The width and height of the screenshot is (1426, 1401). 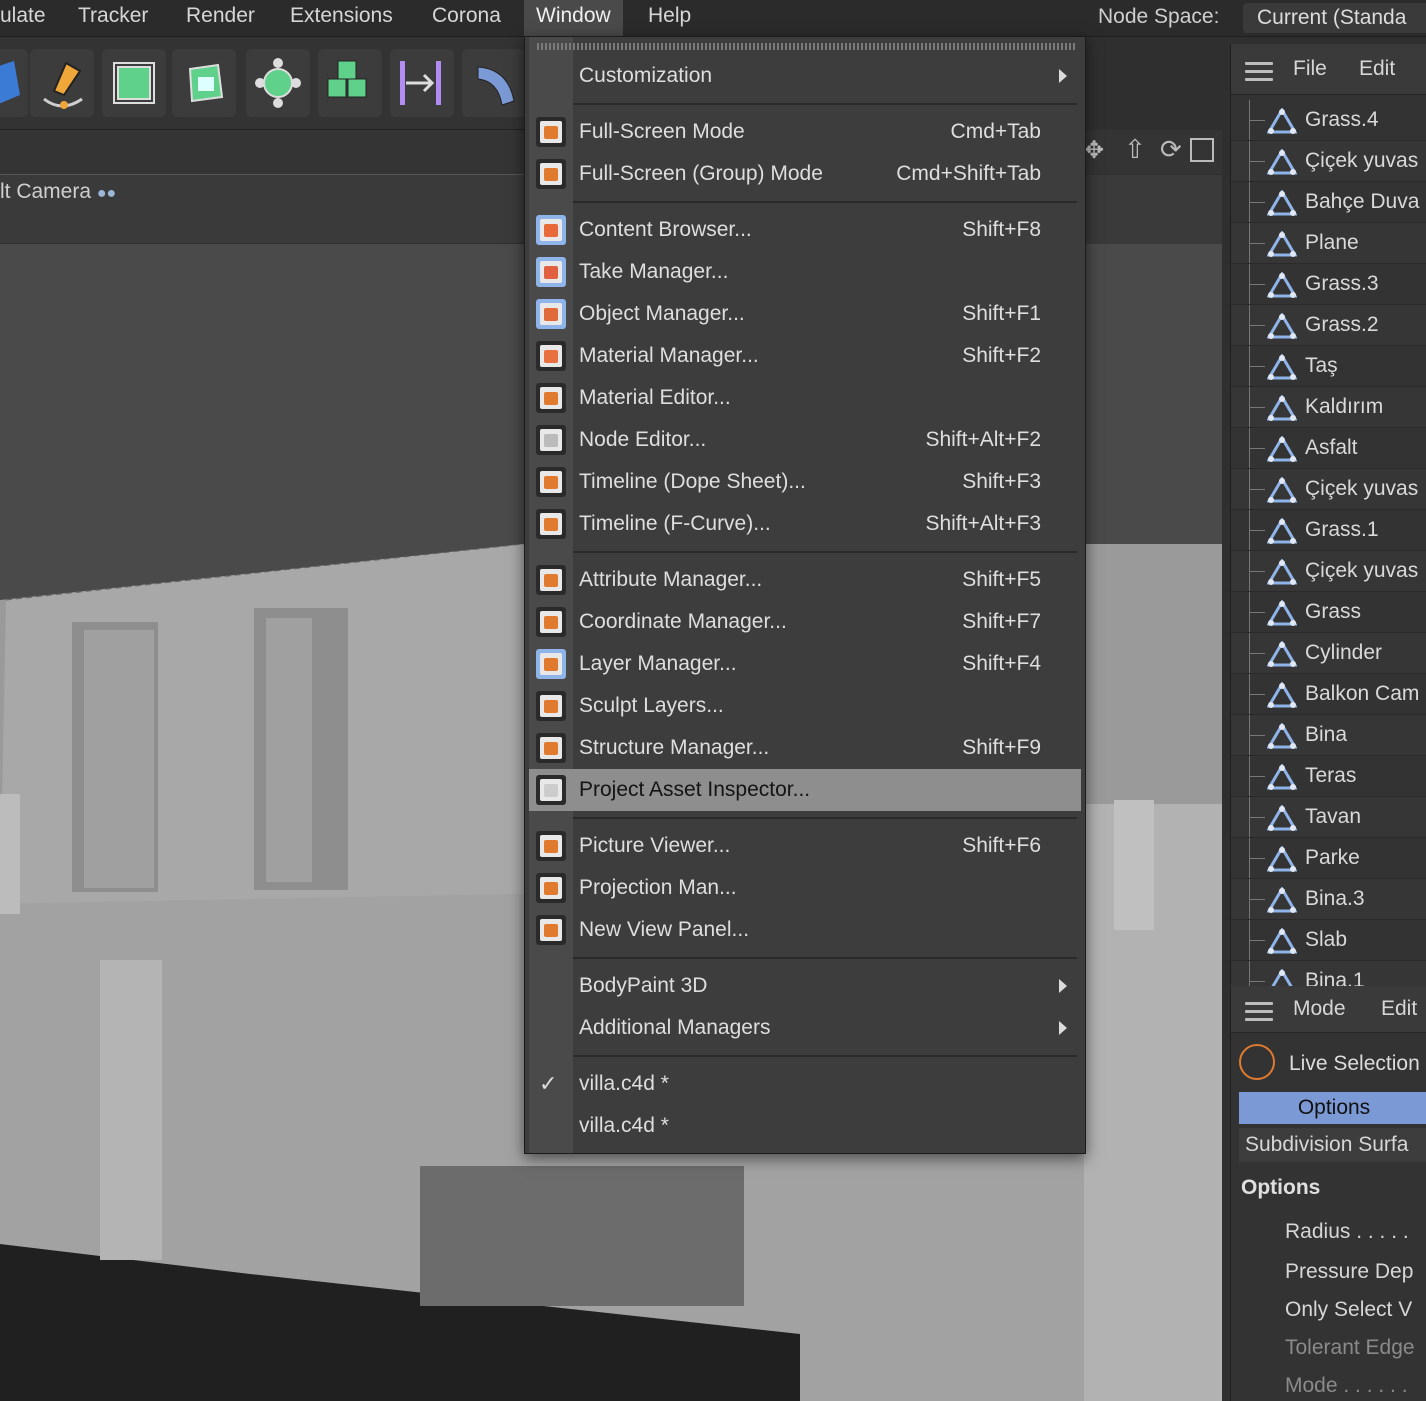 What do you see at coordinates (1001, 747) in the screenshot?
I see `menu-item-shortcut: Shift+F9` at bounding box center [1001, 747].